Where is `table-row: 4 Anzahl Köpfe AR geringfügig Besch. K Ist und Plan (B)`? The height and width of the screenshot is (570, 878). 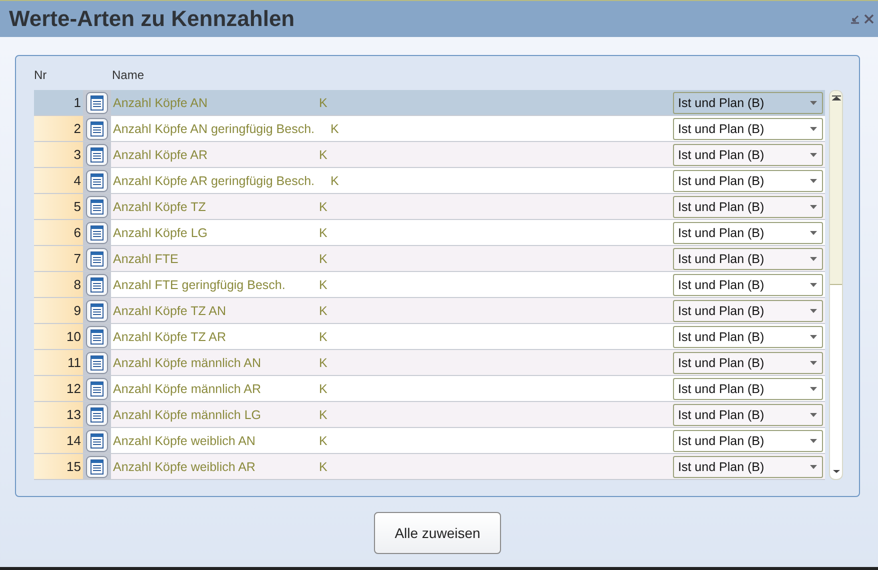 table-row: 4 Anzahl Köpfe AR geringfügig Besch. K Ist und Plan (B) is located at coordinates (429, 181).